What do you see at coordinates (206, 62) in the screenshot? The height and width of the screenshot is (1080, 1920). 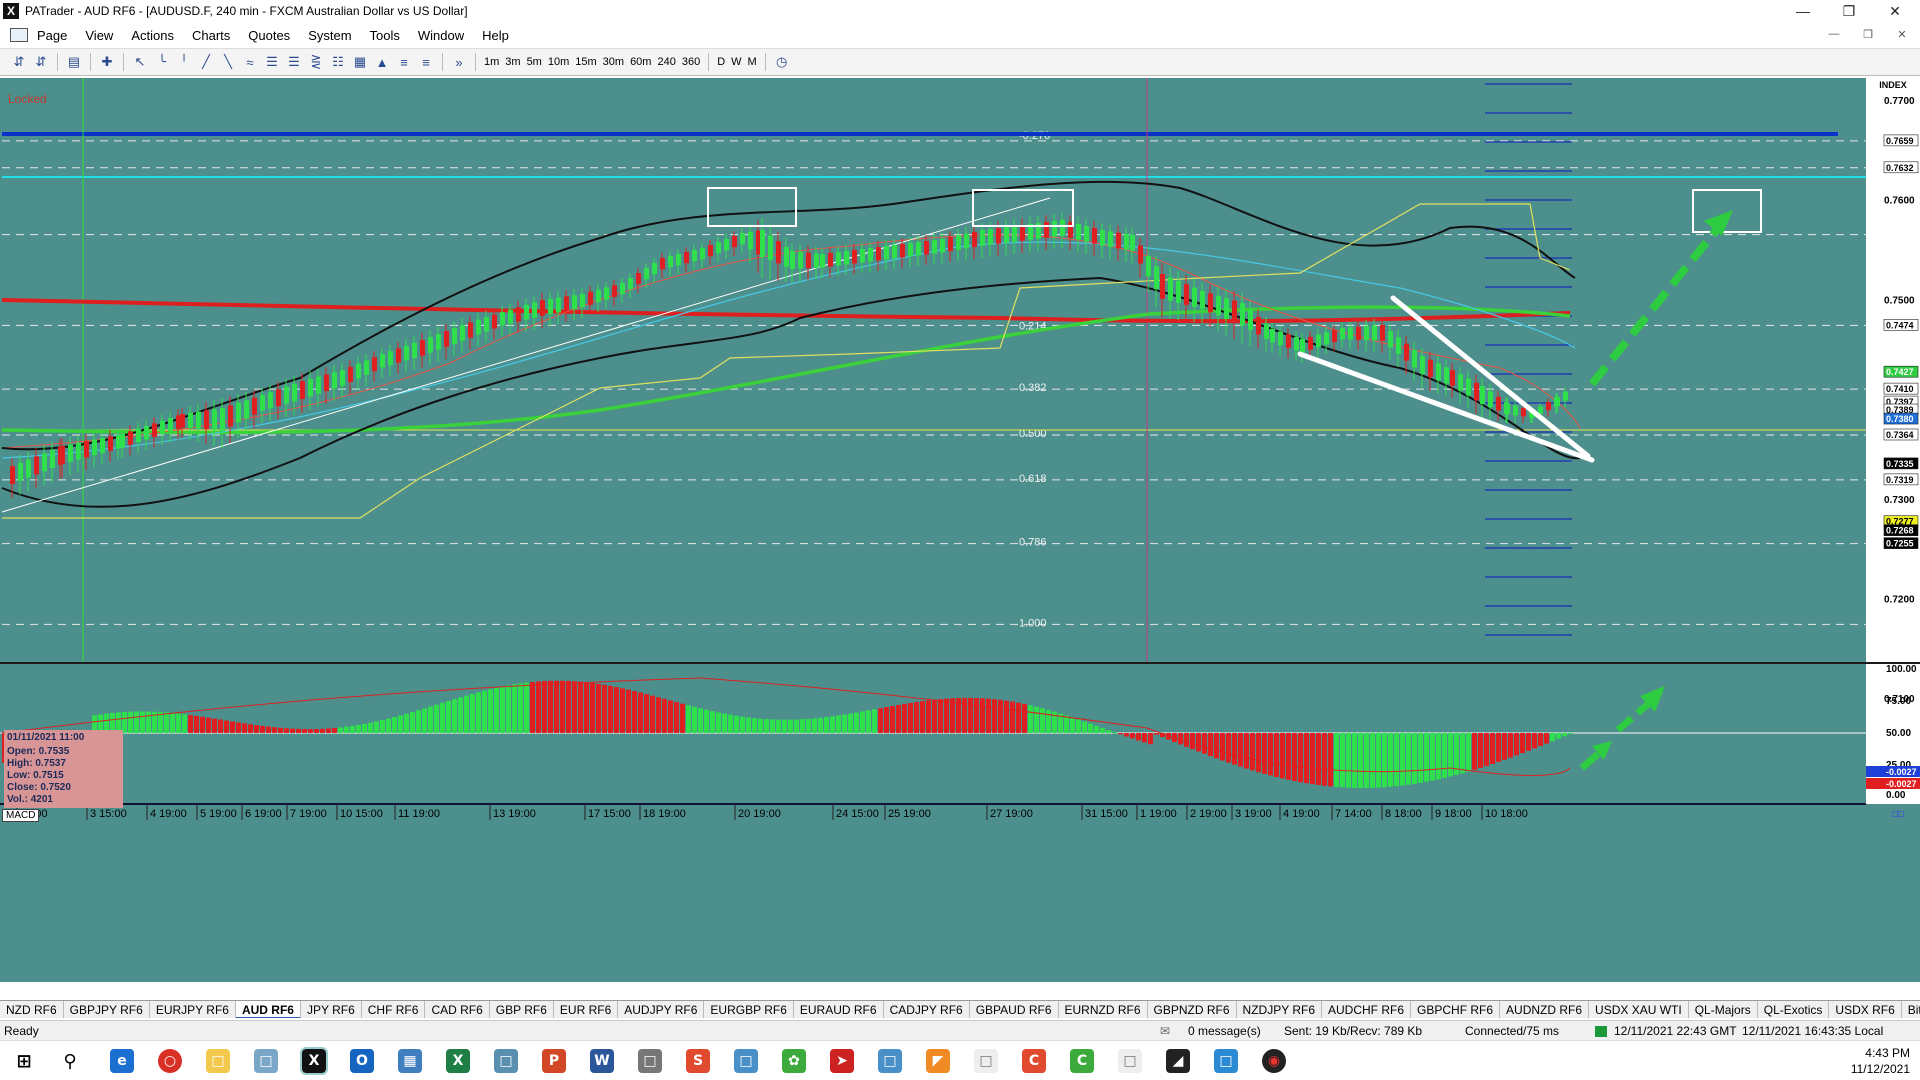 I see `trend-line-icon: ╱` at bounding box center [206, 62].